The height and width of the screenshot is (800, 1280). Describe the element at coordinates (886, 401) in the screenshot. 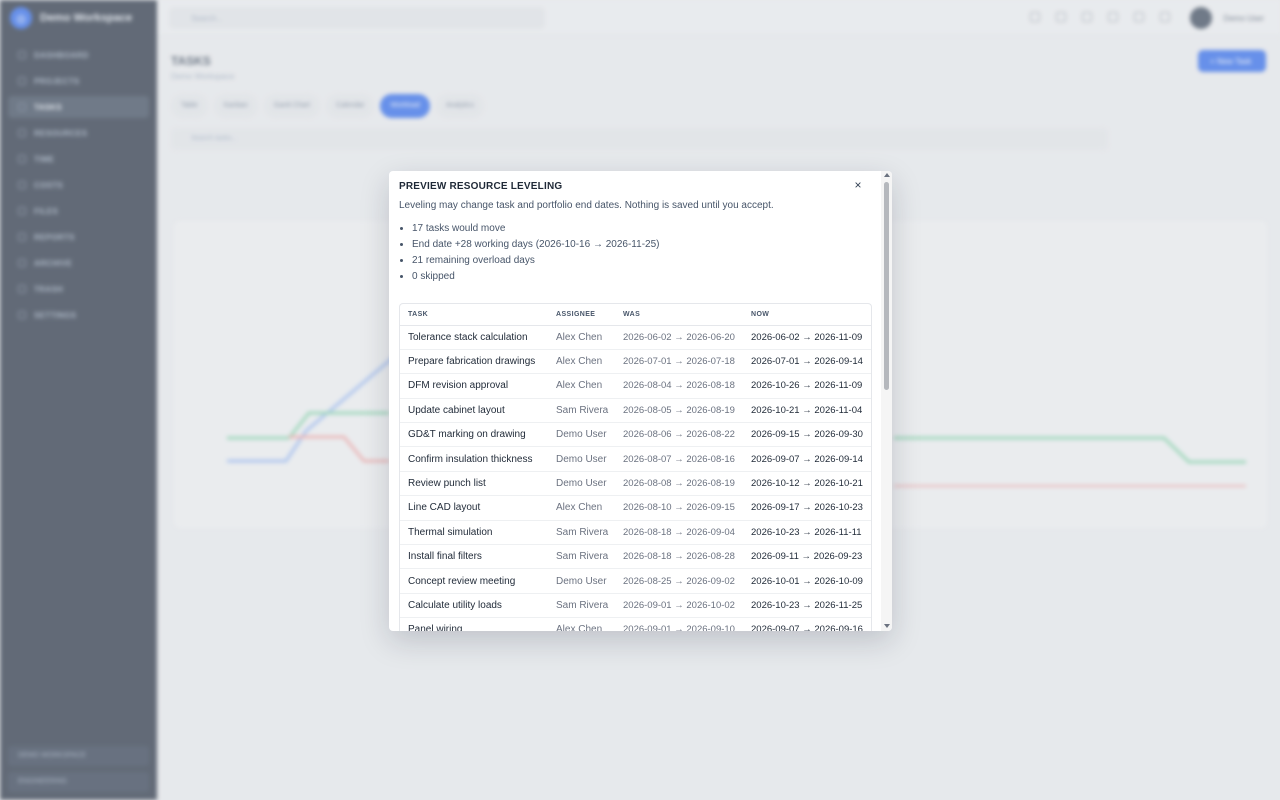

I see `dialog-scrollbar` at that location.